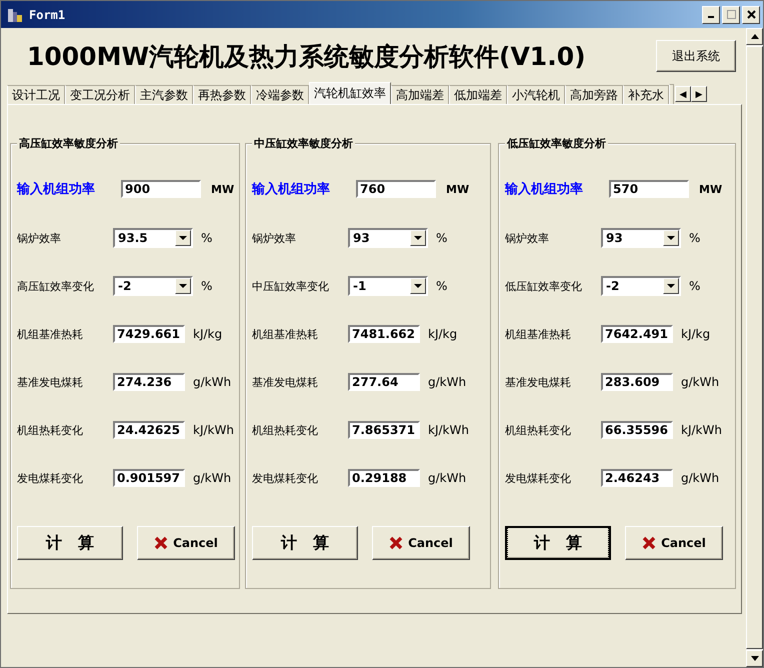  I want to click on tab: 小汽轮机, so click(536, 94).